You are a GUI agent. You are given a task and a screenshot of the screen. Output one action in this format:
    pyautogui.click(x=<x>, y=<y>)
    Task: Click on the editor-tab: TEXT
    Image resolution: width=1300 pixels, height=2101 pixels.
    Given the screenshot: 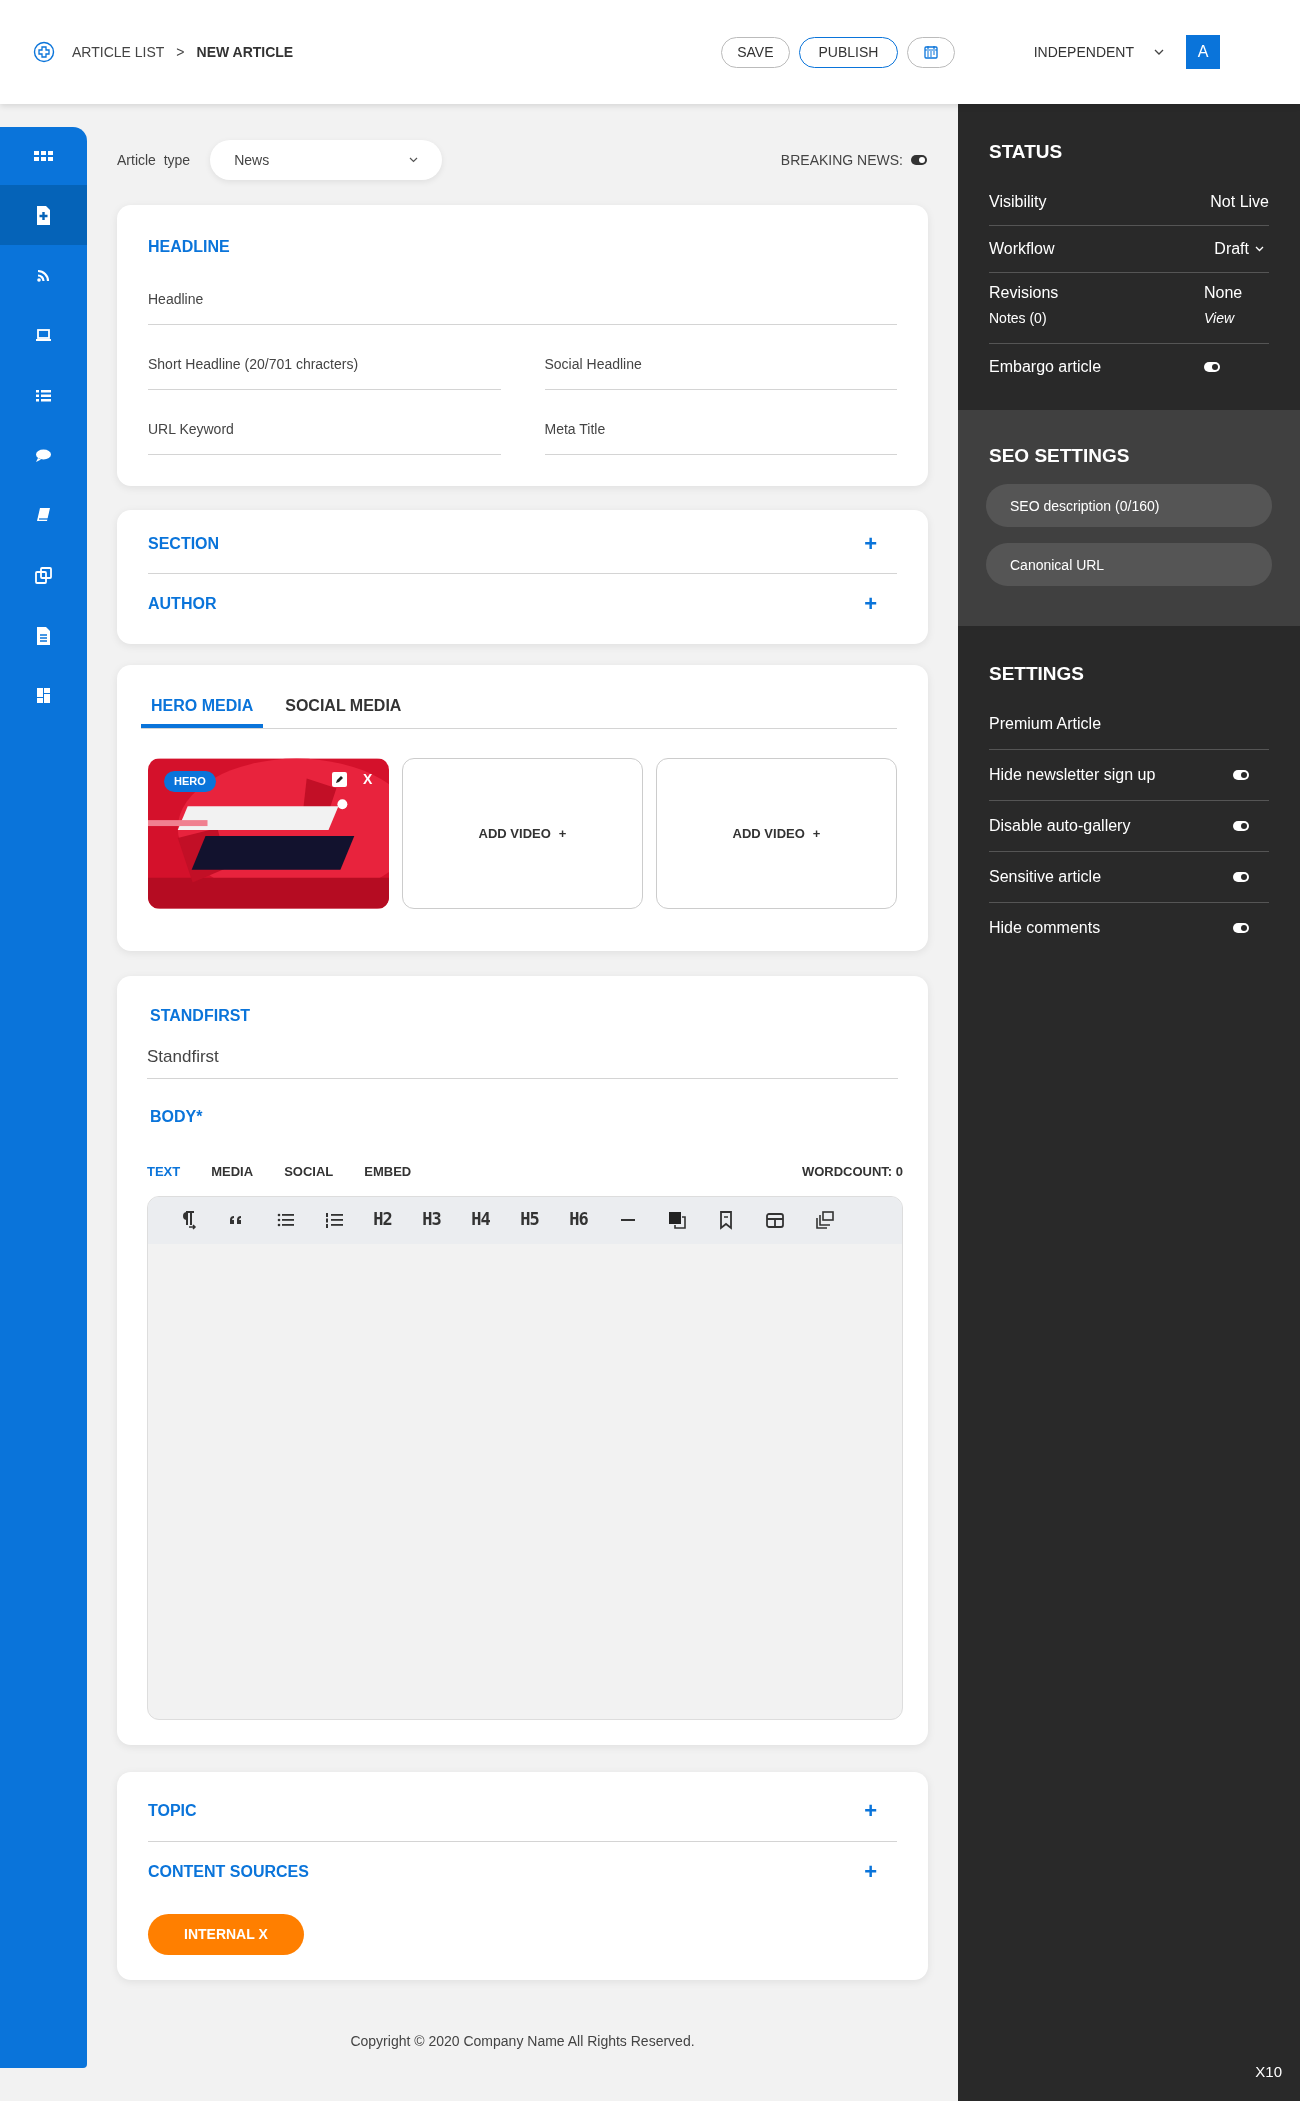 What is the action you would take?
    pyautogui.click(x=164, y=1172)
    